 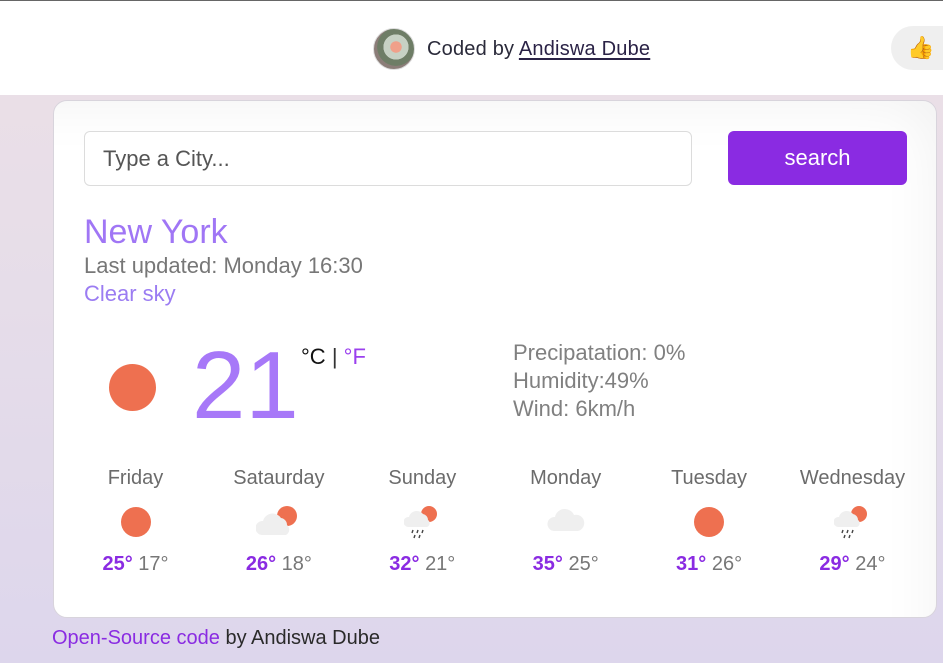 I want to click on humidity: Humidity:49%, so click(x=581, y=380).